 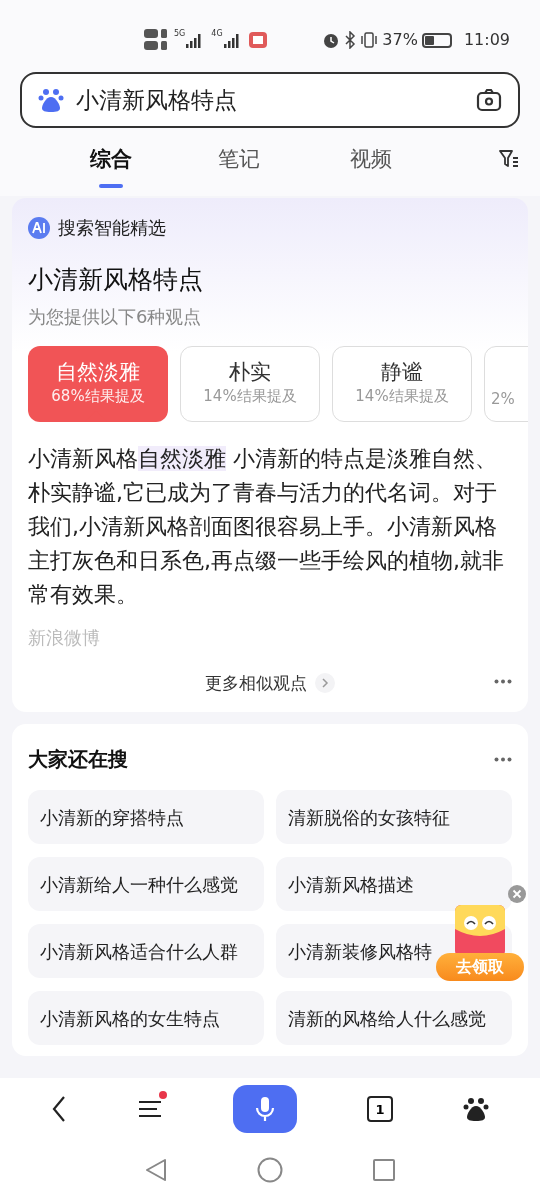 I want to click on network-label: 5G, so click(x=180, y=34).